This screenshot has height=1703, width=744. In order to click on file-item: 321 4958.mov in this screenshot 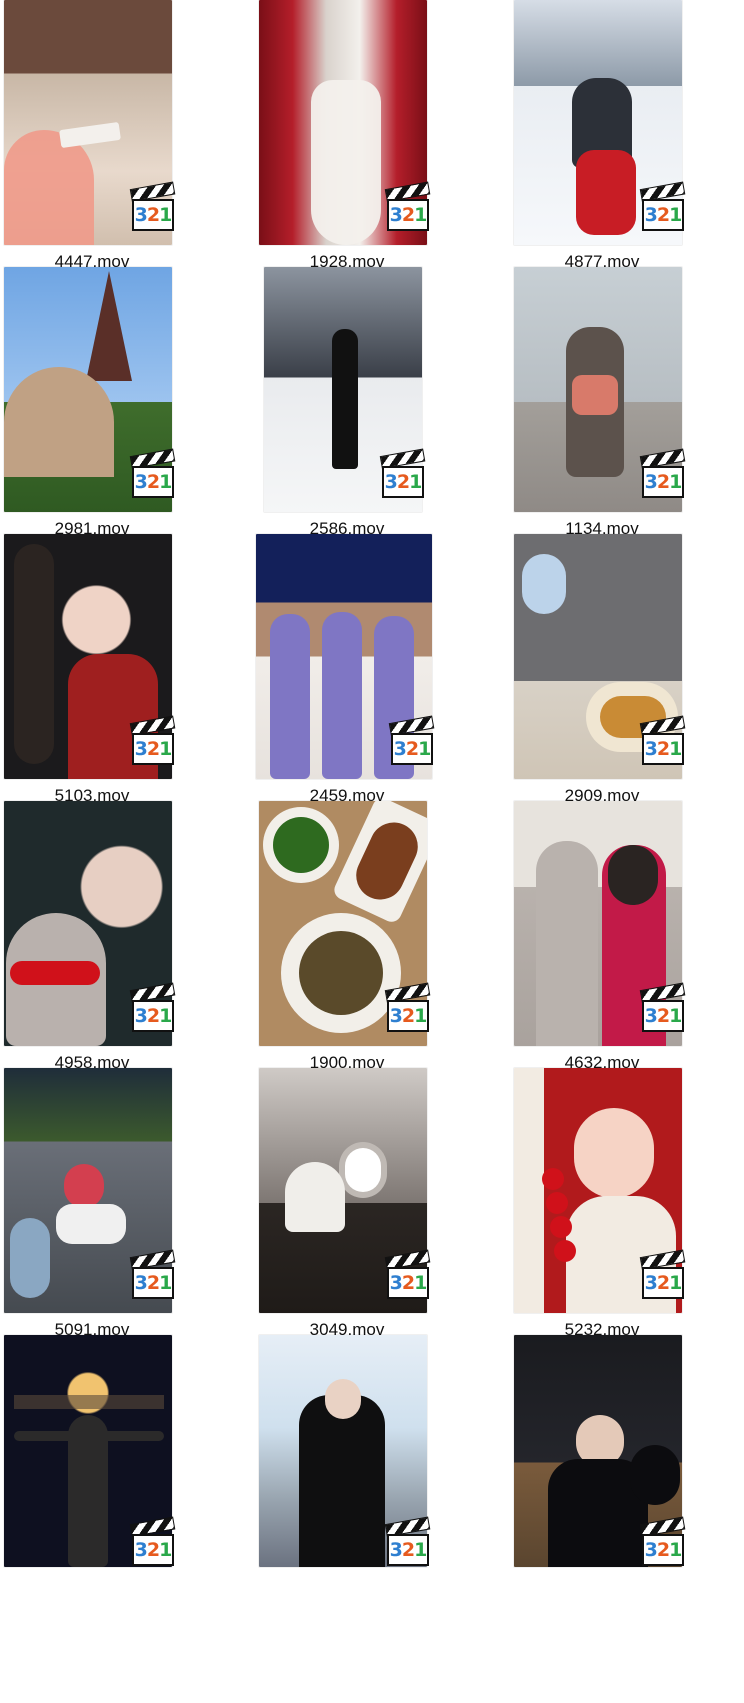, I will do `click(120, 941)`.